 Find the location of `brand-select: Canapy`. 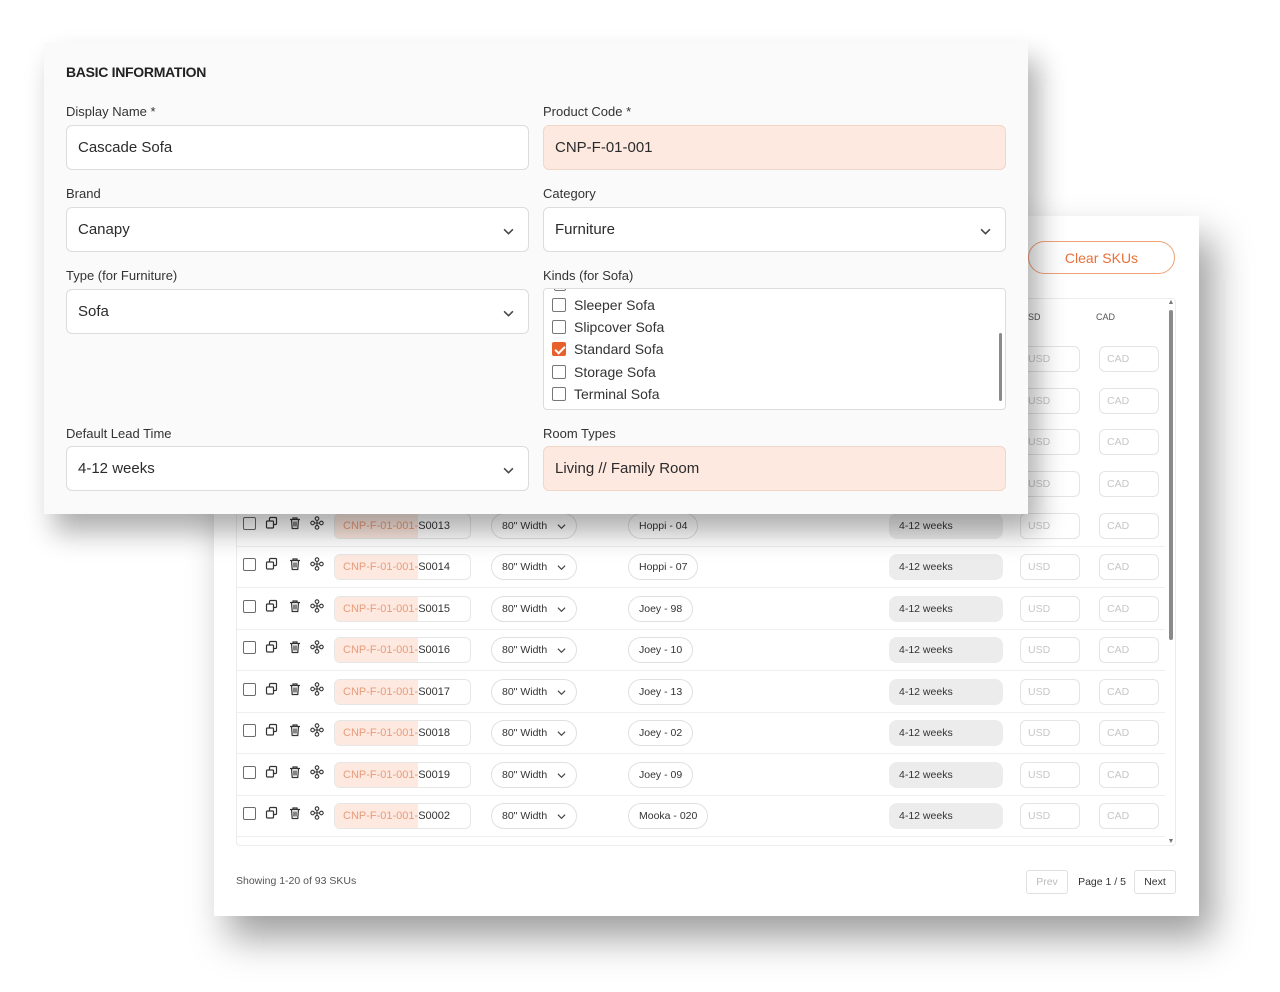

brand-select: Canapy is located at coordinates (297, 229).